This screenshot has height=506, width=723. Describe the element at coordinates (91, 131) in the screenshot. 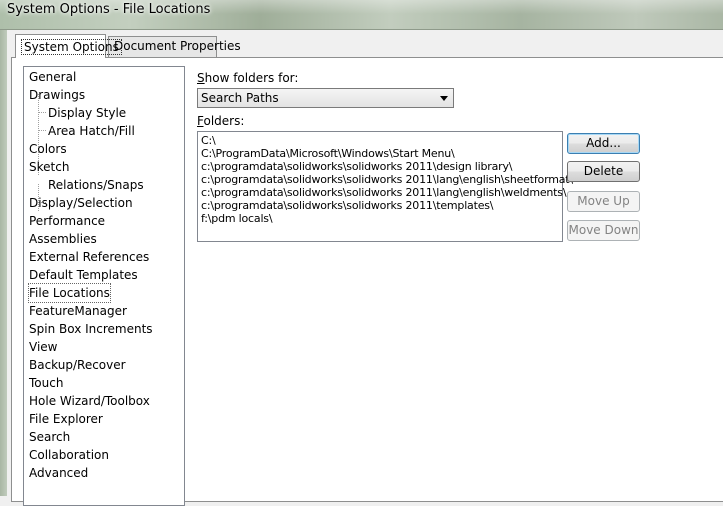

I see `tree-item-area-hatch-fill: Area Hatch/Fill` at that location.